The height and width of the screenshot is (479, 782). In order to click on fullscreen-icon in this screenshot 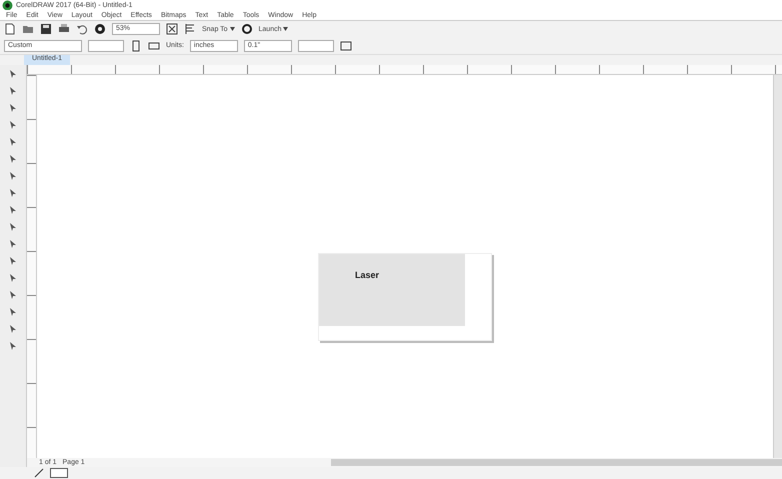, I will do `click(172, 29)`.